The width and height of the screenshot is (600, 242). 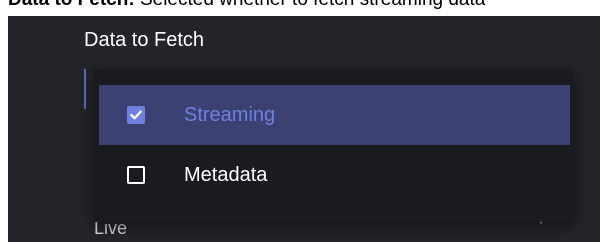 What do you see at coordinates (144, 40) in the screenshot?
I see `data-to-fetch-label: Data to Fetch` at bounding box center [144, 40].